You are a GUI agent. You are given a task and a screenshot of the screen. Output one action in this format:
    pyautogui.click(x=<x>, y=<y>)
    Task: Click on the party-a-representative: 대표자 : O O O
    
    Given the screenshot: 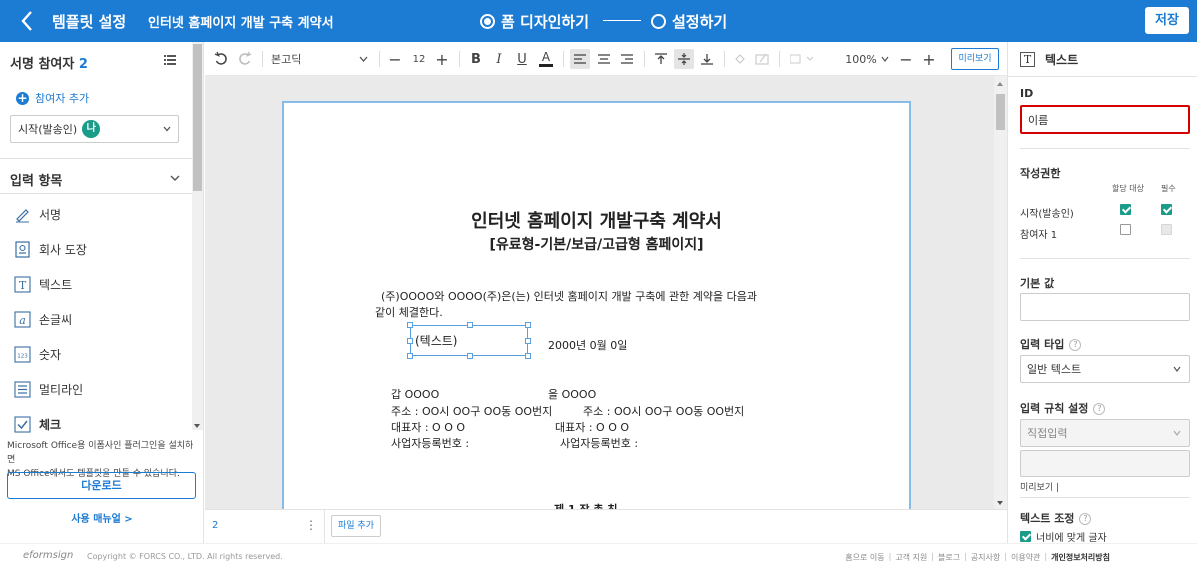 What is the action you would take?
    pyautogui.click(x=428, y=427)
    